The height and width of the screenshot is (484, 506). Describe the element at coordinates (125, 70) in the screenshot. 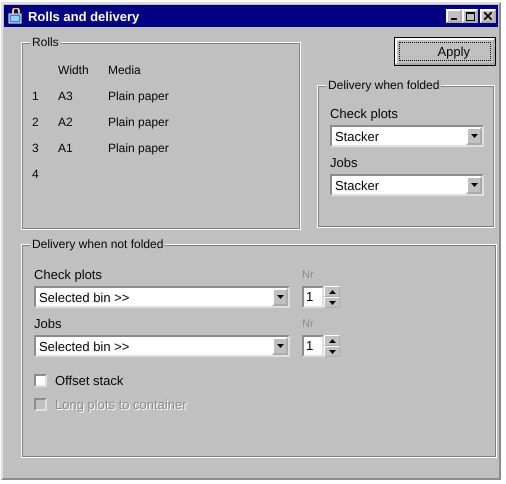

I see `column-header: Media` at that location.